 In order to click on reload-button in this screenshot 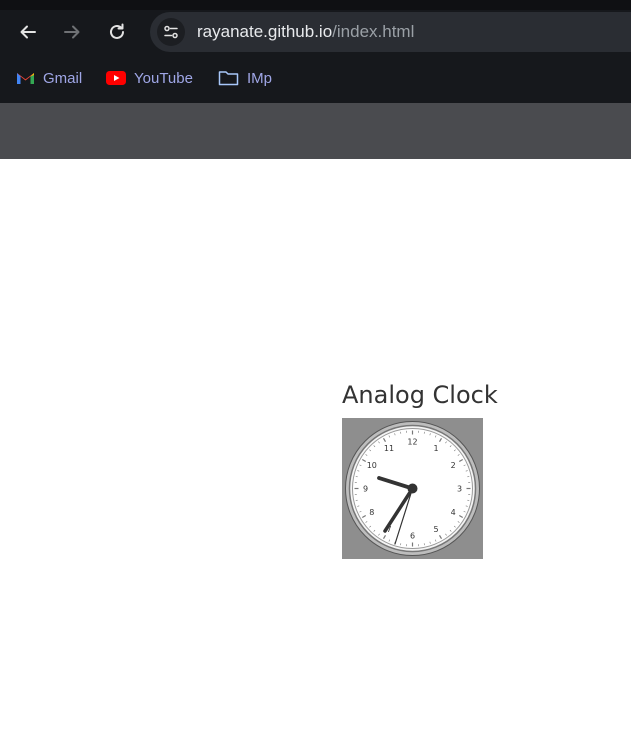, I will do `click(117, 32)`.